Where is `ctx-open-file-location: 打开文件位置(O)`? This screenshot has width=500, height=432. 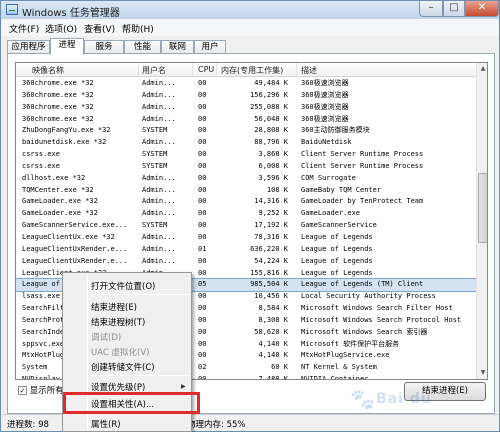 ctx-open-file-location: 打开文件位置(O) is located at coordinates (123, 286).